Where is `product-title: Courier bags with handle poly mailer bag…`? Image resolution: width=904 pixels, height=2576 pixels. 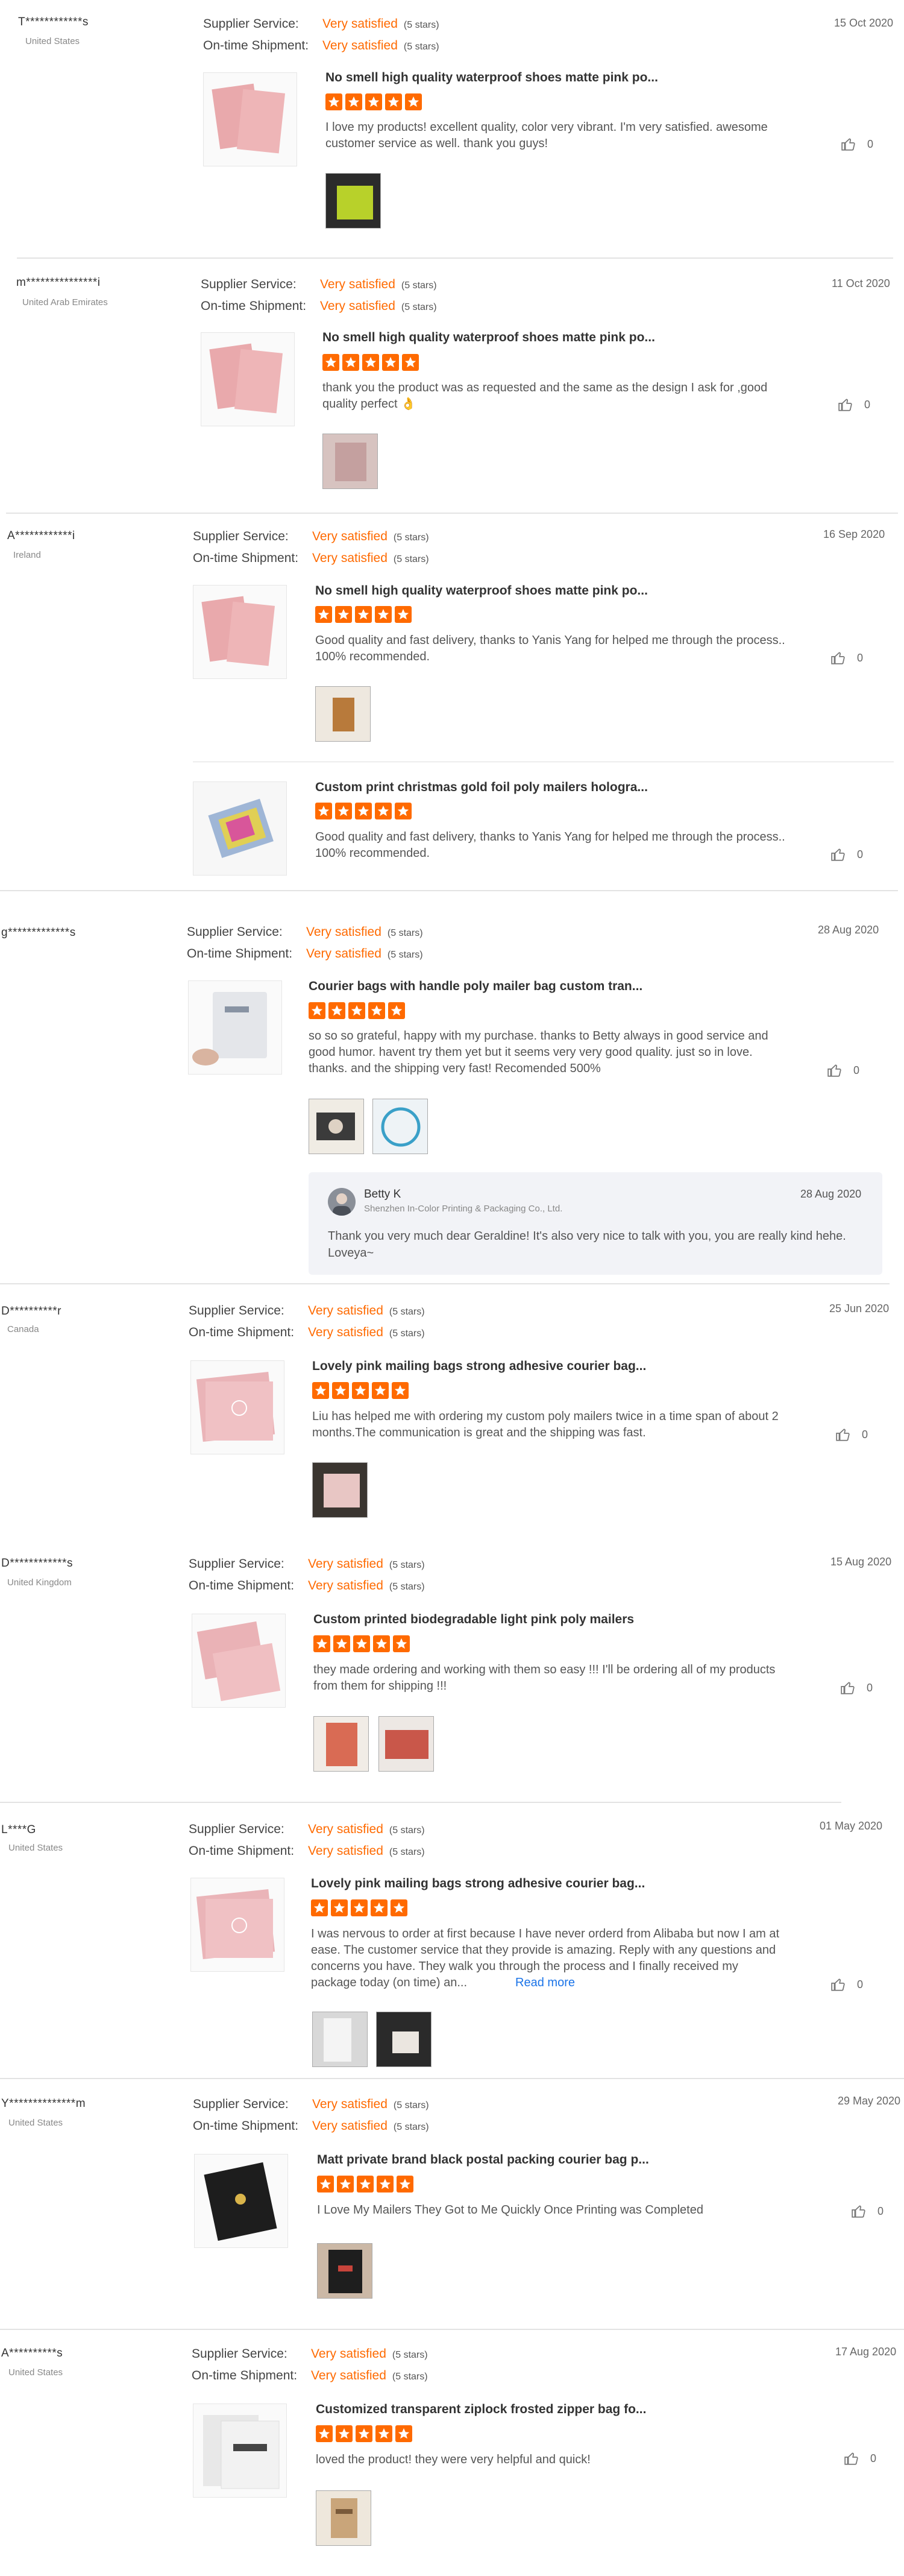
product-title: Courier bags with handle poly mailer bag… is located at coordinates (476, 986).